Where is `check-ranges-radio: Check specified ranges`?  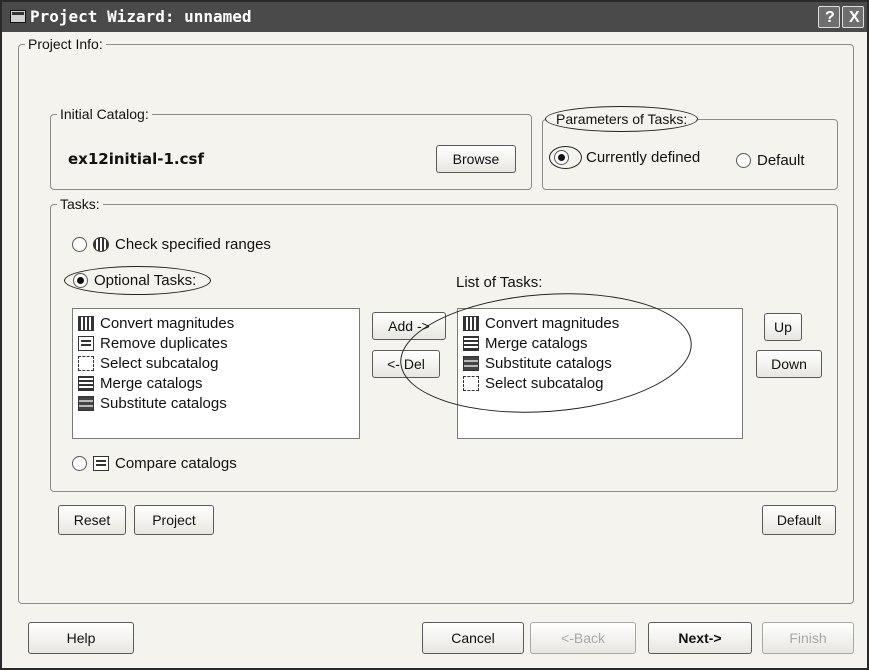
check-ranges-radio: Check specified ranges is located at coordinates (171, 244).